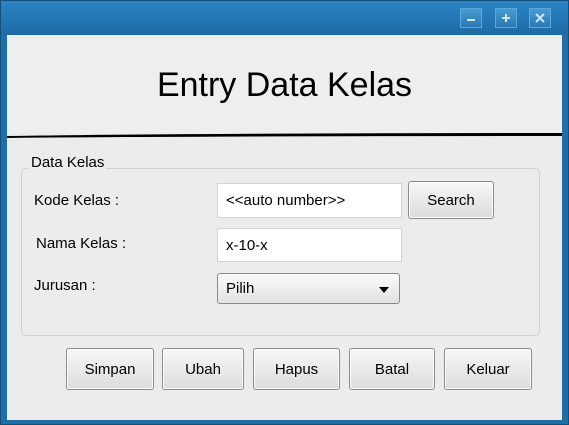 The height and width of the screenshot is (425, 569). Describe the element at coordinates (309, 200) in the screenshot. I see `kode-kelas-field: <<auto number>>` at that location.